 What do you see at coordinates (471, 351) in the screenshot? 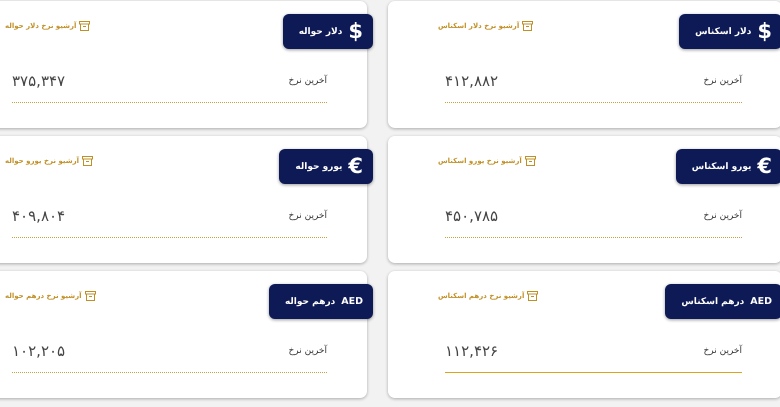
I see `rate-value: ۱۱۲,۴۲۶` at bounding box center [471, 351].